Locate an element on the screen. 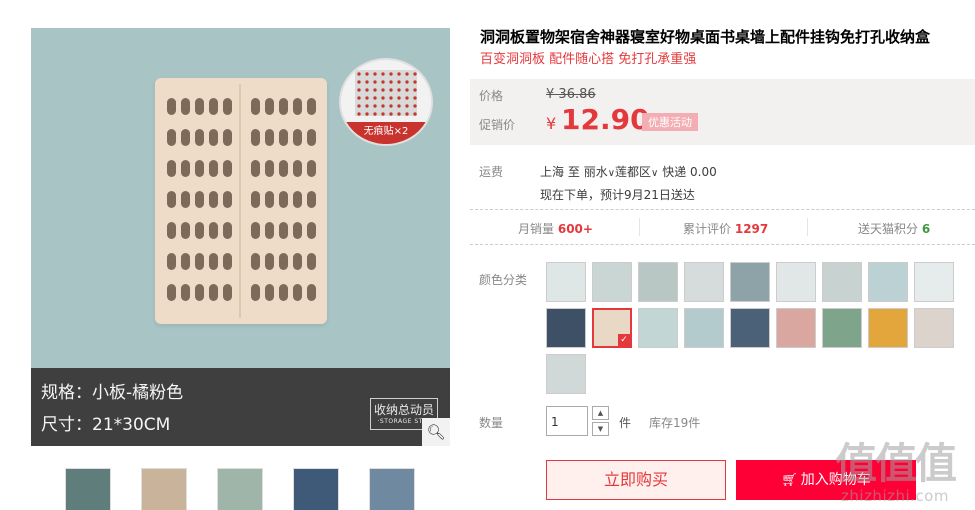 The width and height of the screenshot is (975, 510). cart-icon: 🛒︎ is located at coordinates (789, 480).